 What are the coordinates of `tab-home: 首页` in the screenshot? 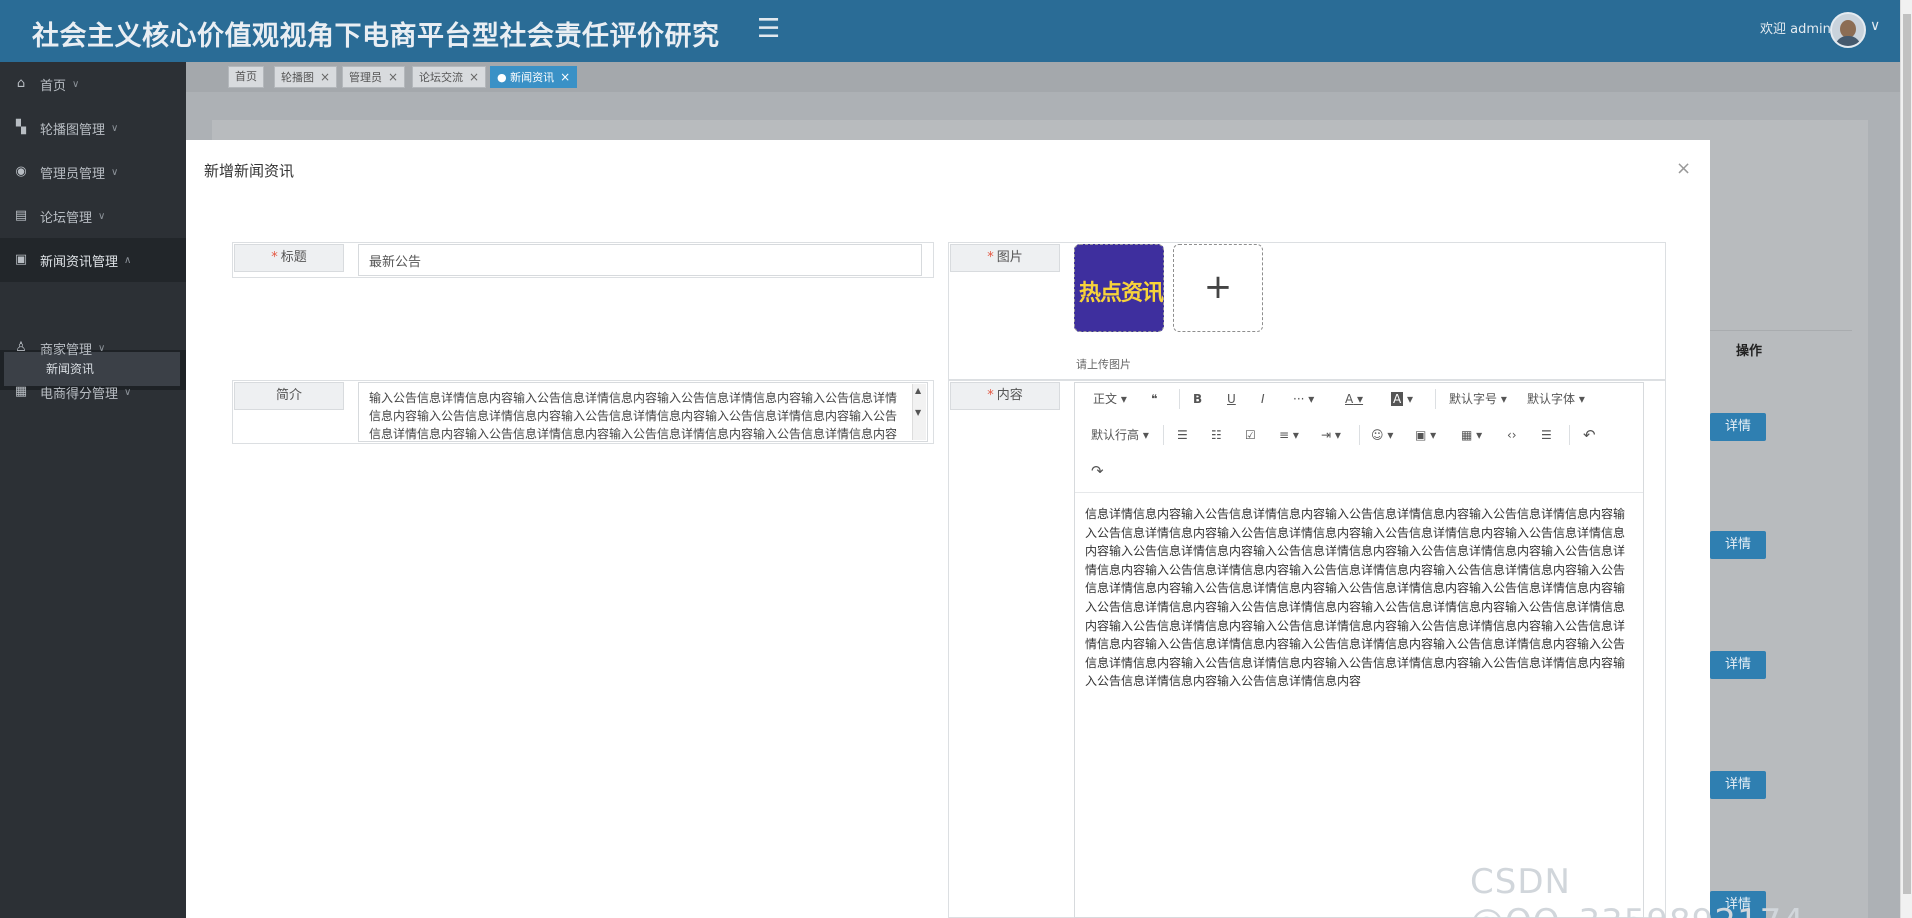 It's located at (246, 77).